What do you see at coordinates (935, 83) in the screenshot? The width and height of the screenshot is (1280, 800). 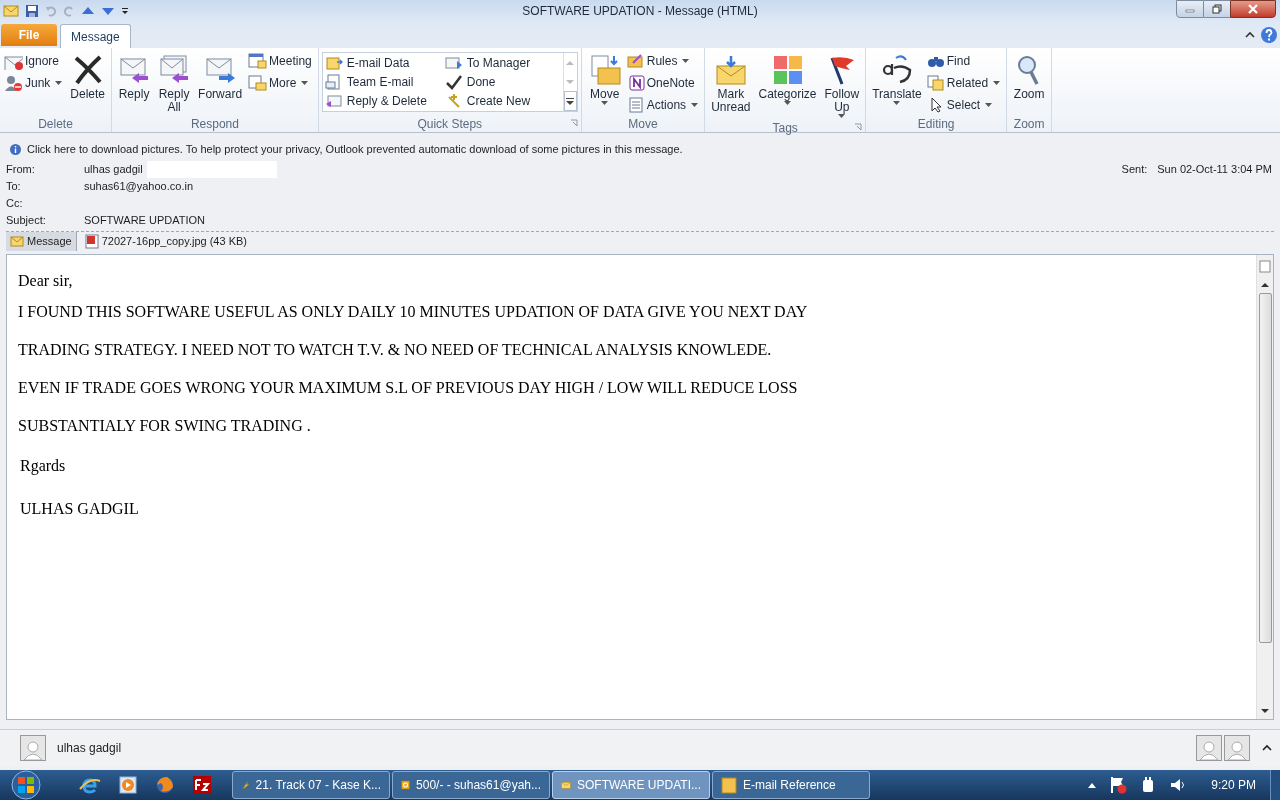 I see `documents-icon` at bounding box center [935, 83].